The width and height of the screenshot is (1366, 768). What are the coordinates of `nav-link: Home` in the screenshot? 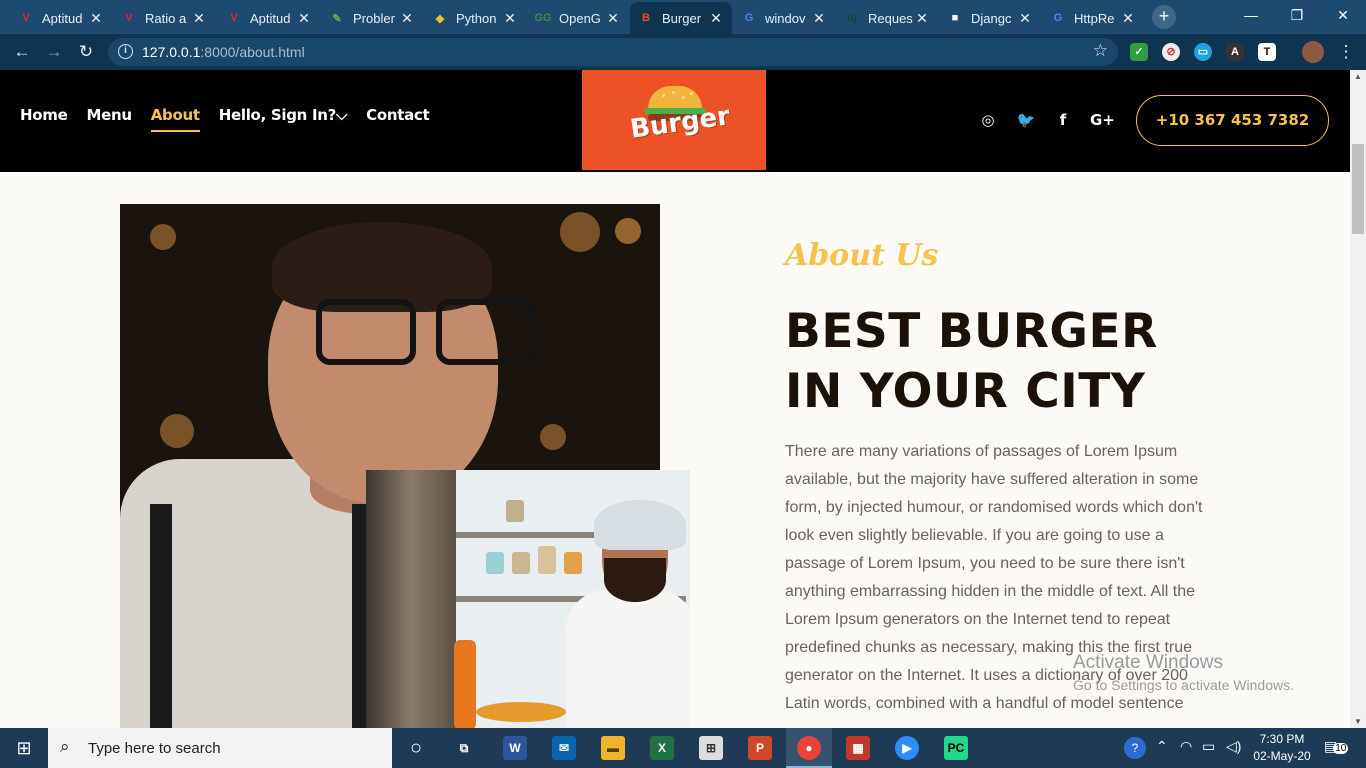 It's located at (44, 115).